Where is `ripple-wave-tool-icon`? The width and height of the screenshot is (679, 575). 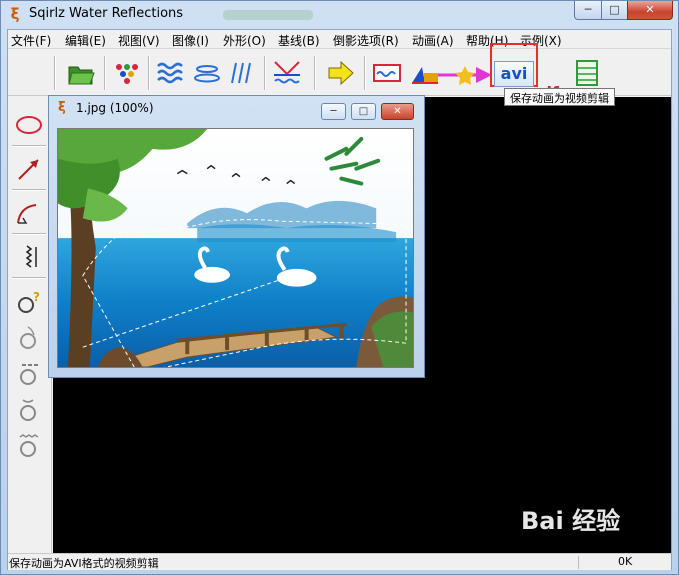 ripple-wave-tool-icon is located at coordinates (29, 445).